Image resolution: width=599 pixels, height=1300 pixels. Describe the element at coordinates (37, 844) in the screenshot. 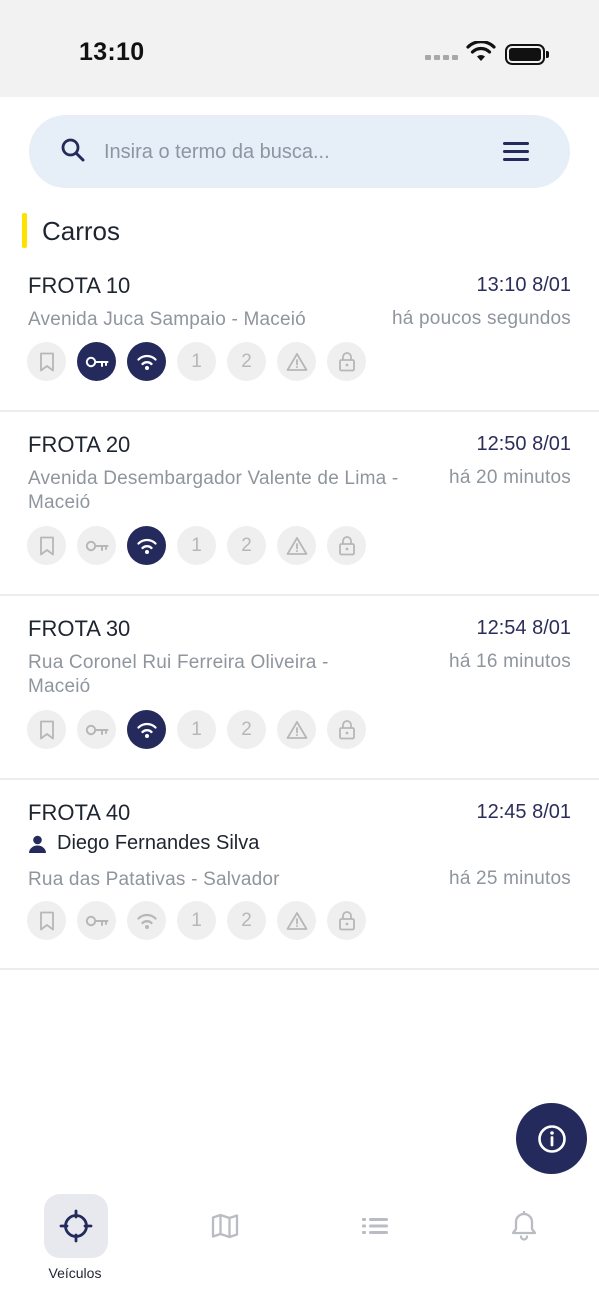

I see `person-icon` at that location.